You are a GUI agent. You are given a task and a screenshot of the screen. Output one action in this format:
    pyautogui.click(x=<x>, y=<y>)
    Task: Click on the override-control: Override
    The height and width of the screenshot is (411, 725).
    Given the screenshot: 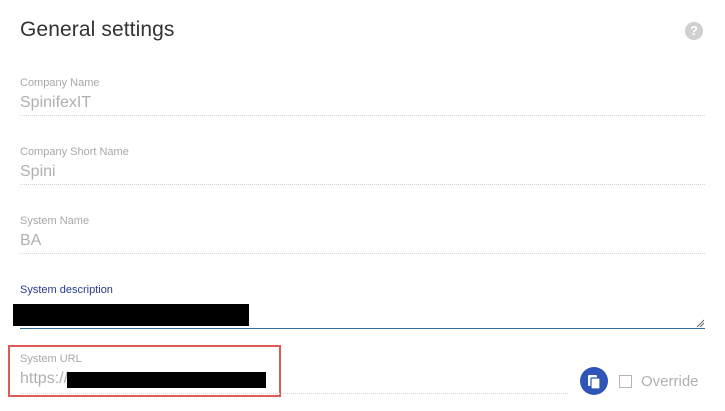 What is the action you would take?
    pyautogui.click(x=659, y=381)
    